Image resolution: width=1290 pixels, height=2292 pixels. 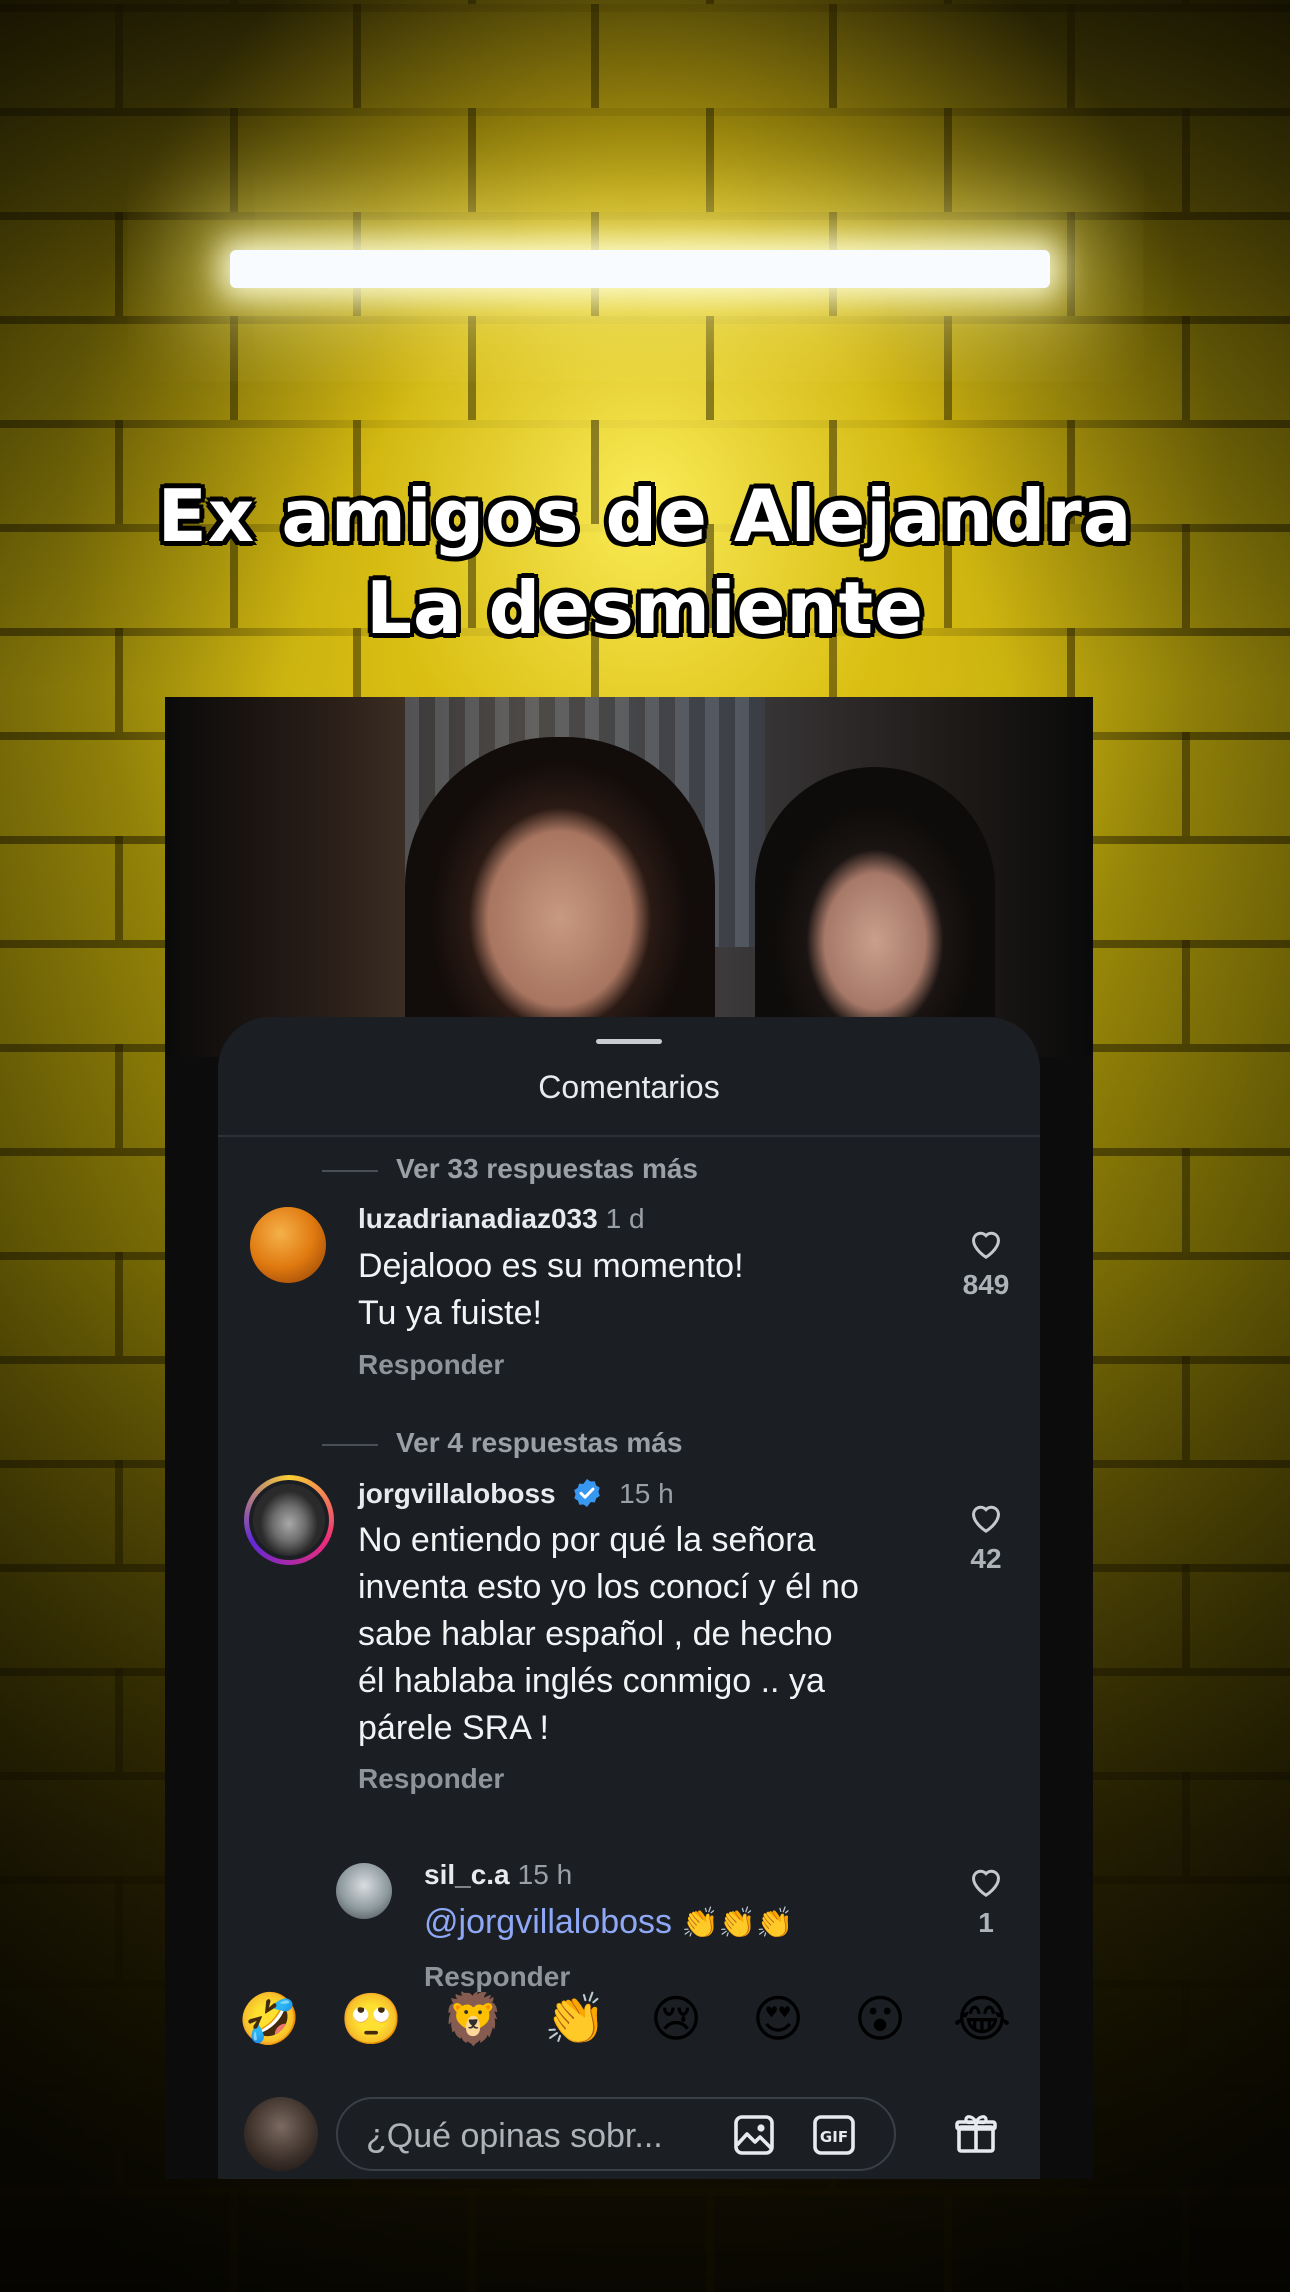 What do you see at coordinates (645, 516) in the screenshot?
I see `headline-line-1: Ex amigos de Alejandra` at bounding box center [645, 516].